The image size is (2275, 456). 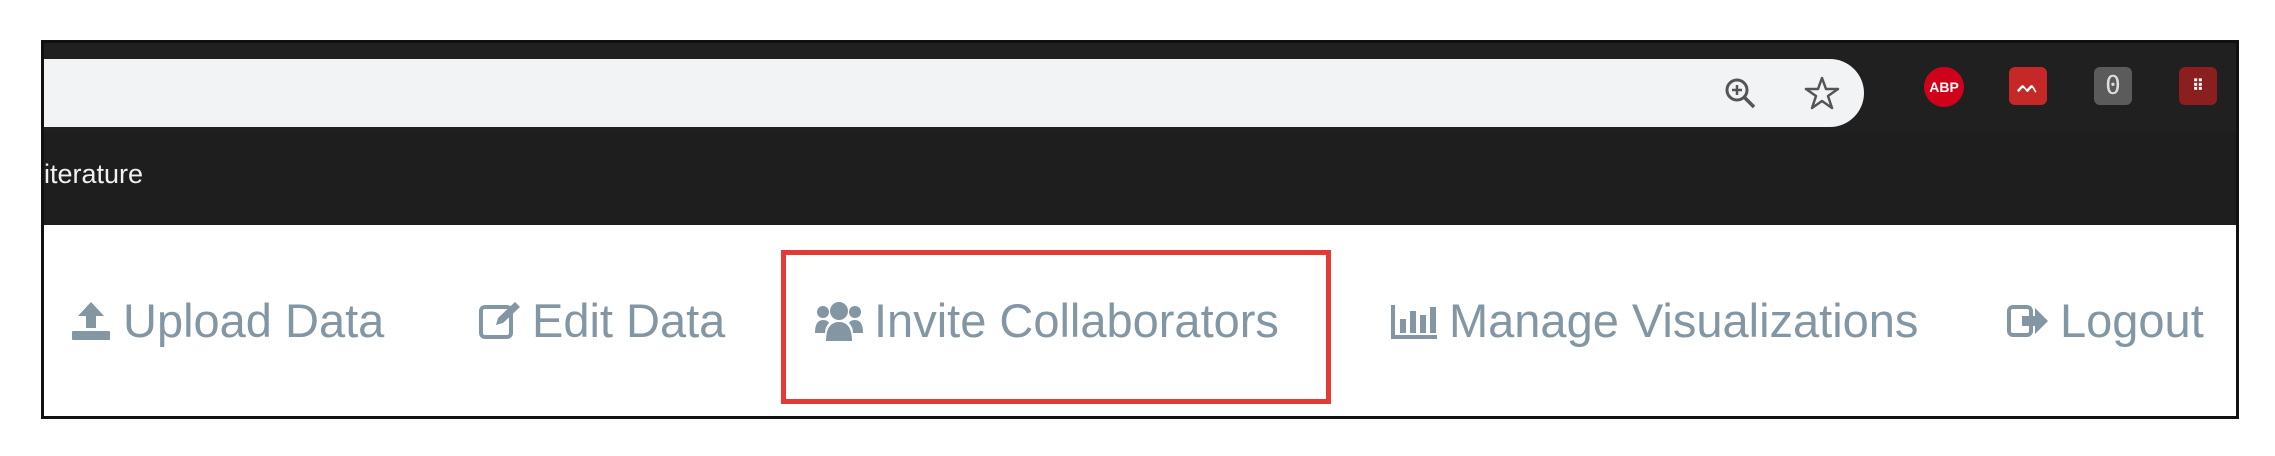 I want to click on upload-icon, so click(x=91, y=321).